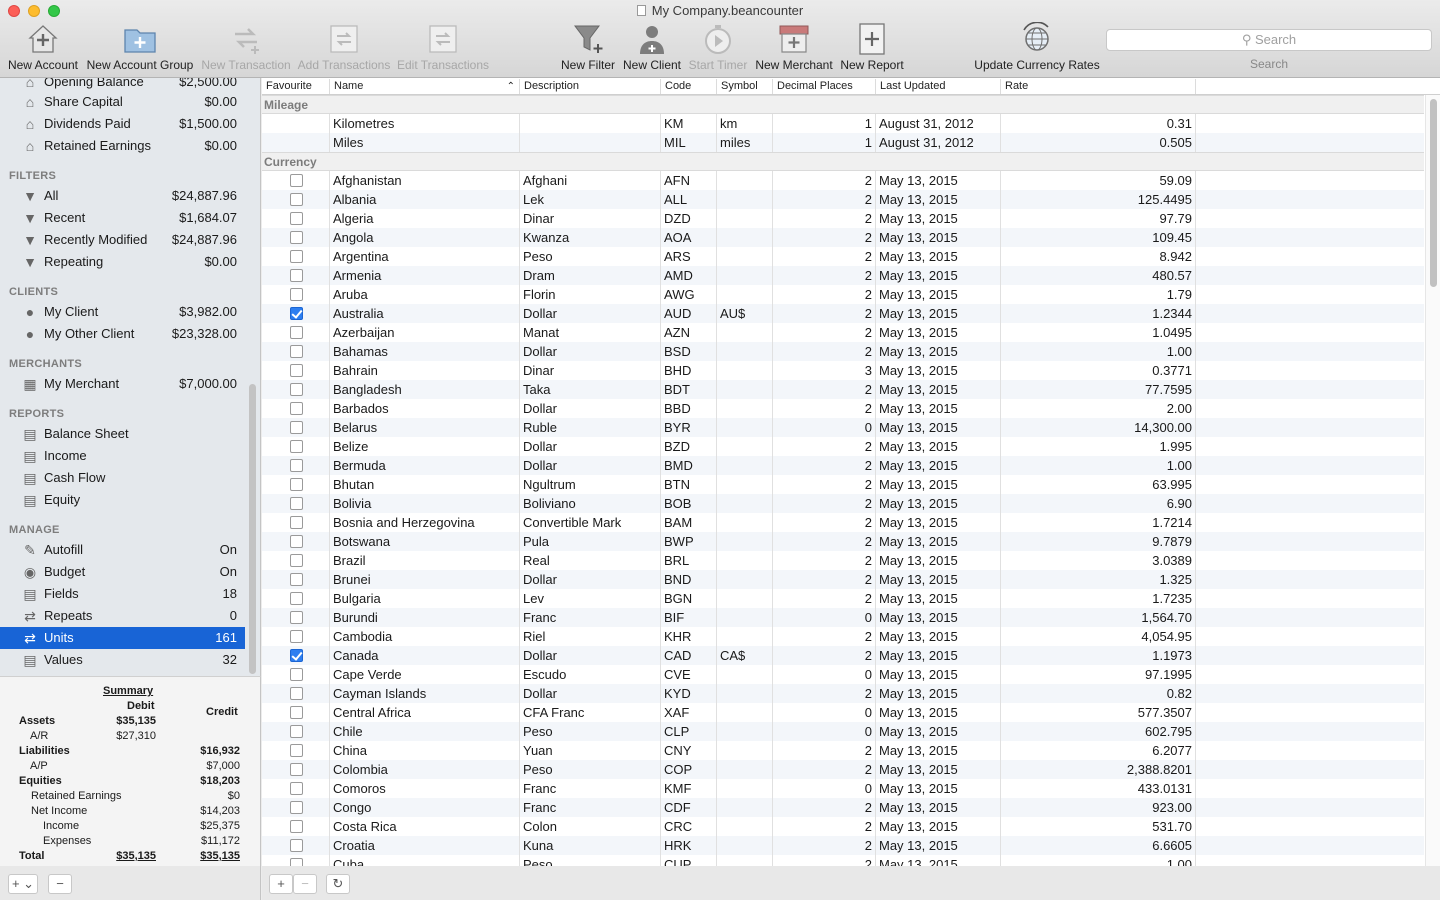  I want to click on new-account-group-button: New Account Group, so click(140, 47).